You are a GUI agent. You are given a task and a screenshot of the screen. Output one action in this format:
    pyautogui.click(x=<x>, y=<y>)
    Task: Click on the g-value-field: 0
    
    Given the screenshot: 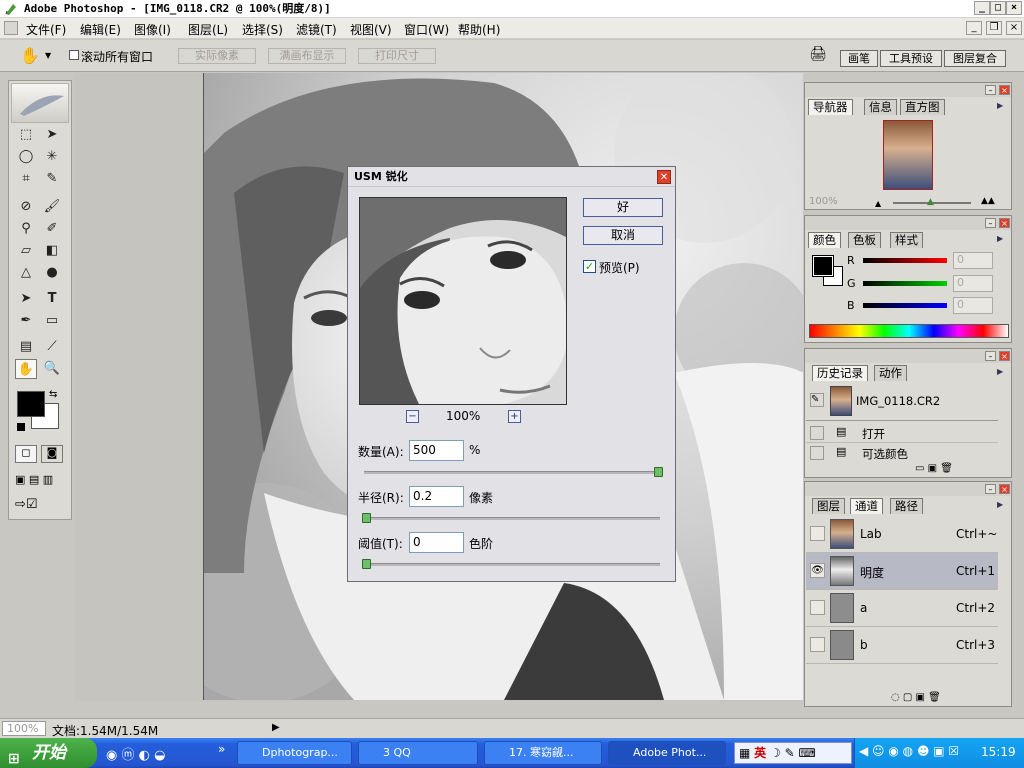 What is the action you would take?
    pyautogui.click(x=973, y=283)
    